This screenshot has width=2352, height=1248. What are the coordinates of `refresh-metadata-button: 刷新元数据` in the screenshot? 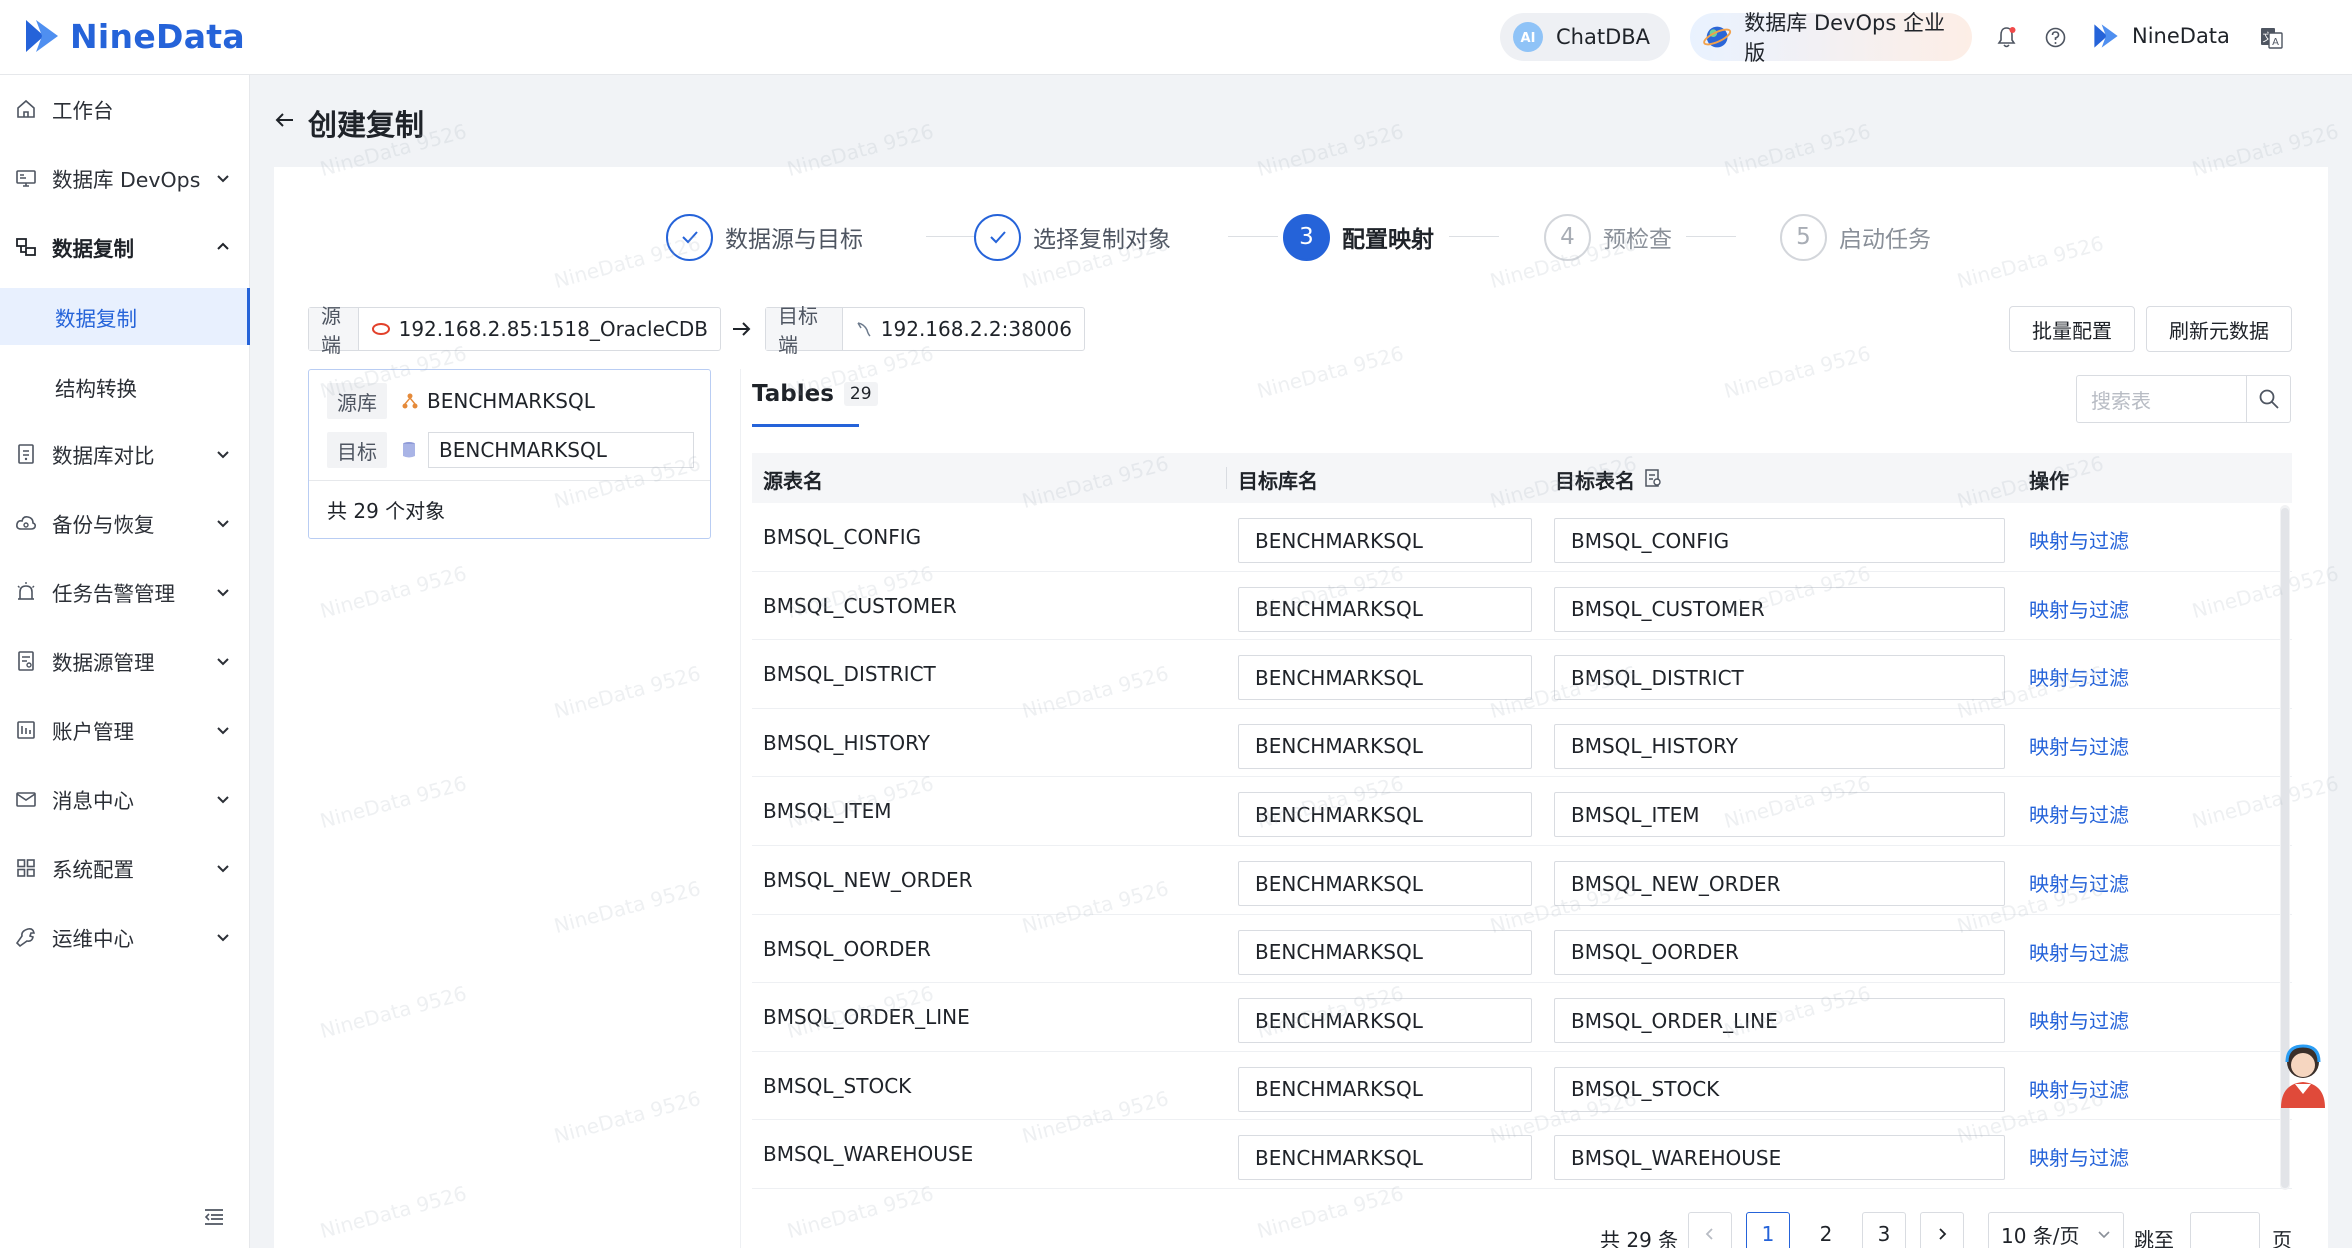 It's located at (2219, 329).